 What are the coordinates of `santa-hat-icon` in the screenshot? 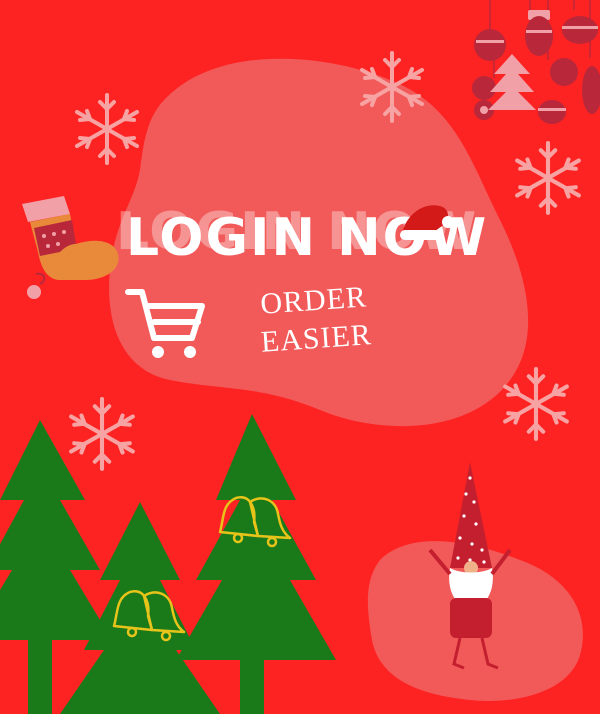 It's located at (427, 222).